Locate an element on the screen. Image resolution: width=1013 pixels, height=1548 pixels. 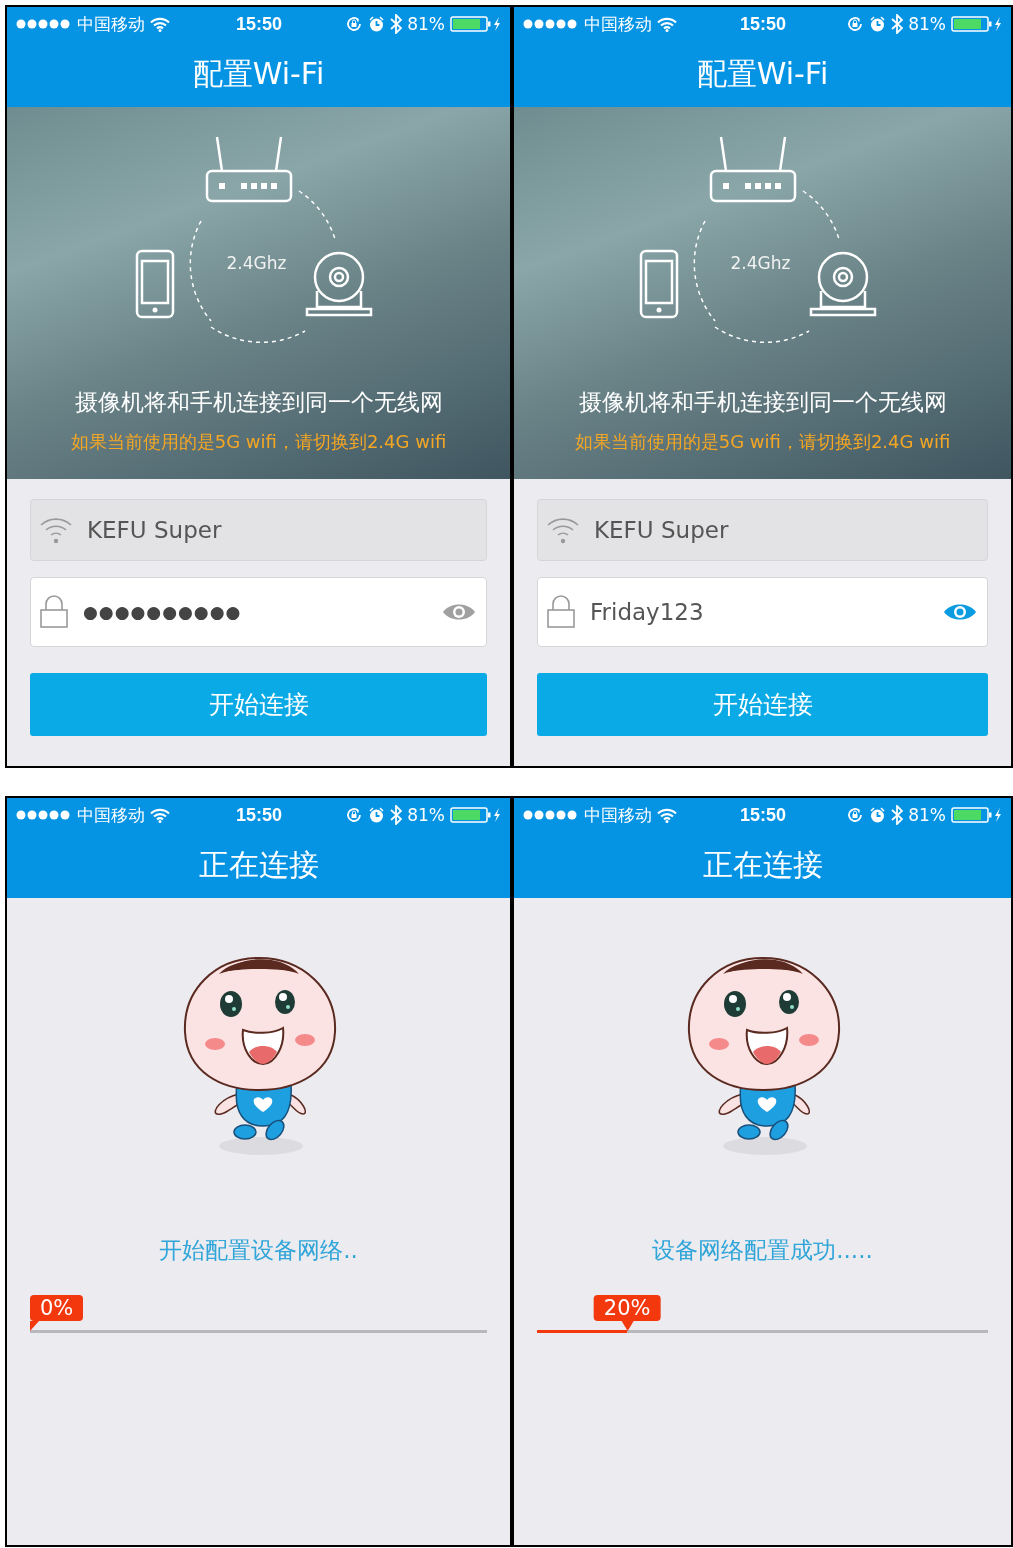
progress-percentage: 0% is located at coordinates (57, 1313).